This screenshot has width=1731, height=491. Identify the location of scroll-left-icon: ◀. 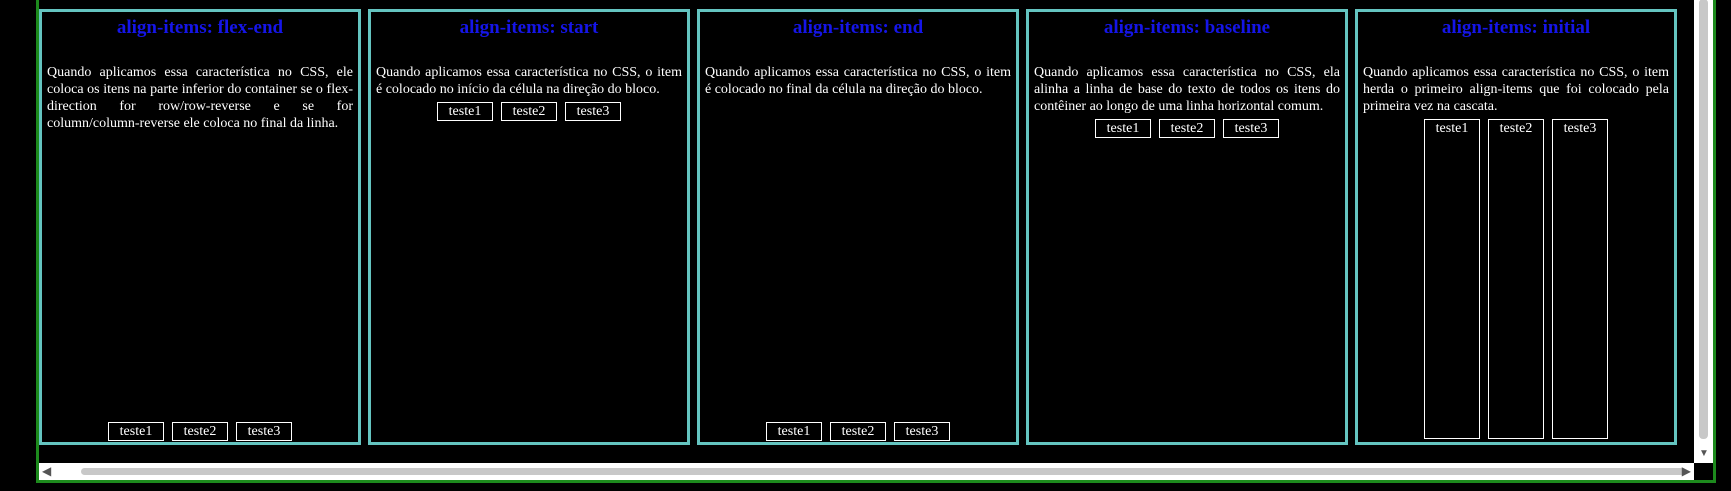
(46, 471).